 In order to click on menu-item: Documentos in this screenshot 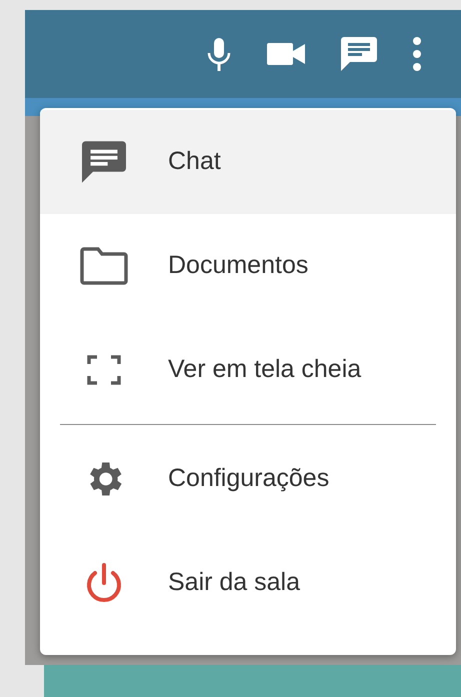, I will do `click(248, 266)`.